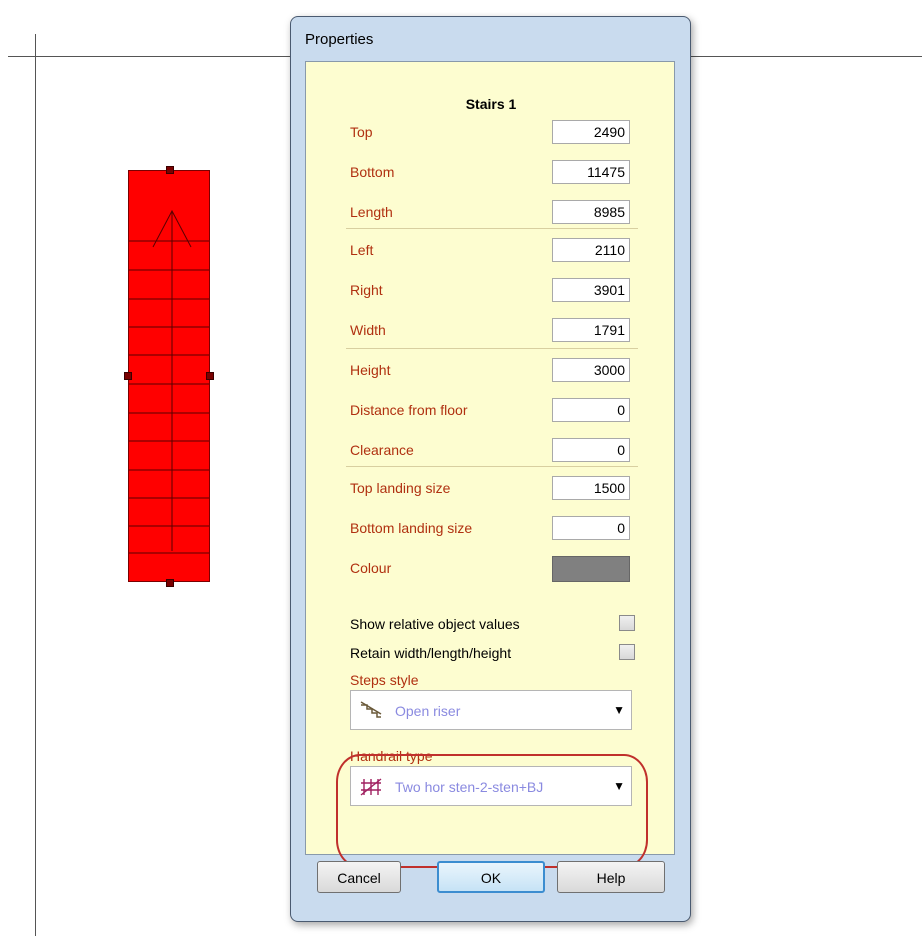  I want to click on field-label-height: Height, so click(370, 370).